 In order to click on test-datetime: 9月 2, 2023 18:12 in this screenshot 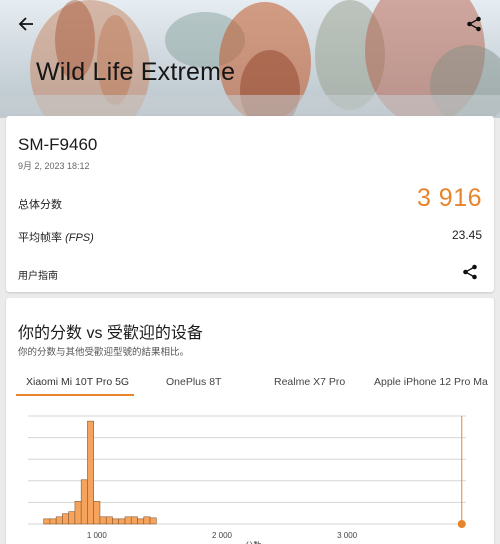, I will do `click(54, 166)`.